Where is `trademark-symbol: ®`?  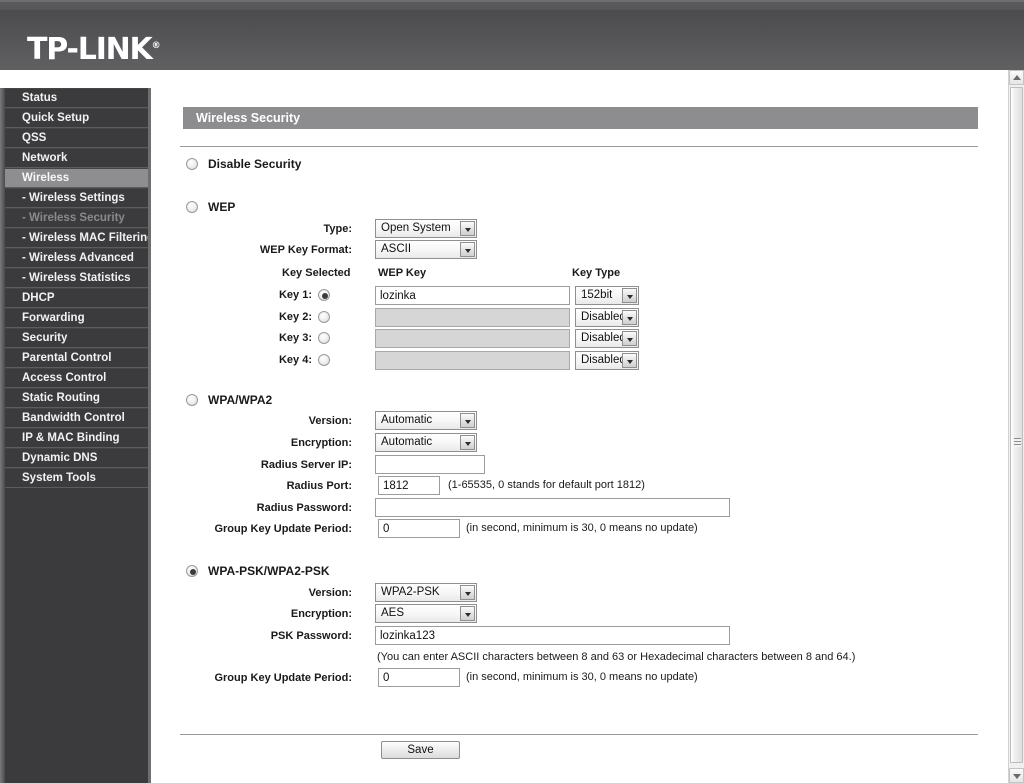 trademark-symbol: ® is located at coordinates (156, 46).